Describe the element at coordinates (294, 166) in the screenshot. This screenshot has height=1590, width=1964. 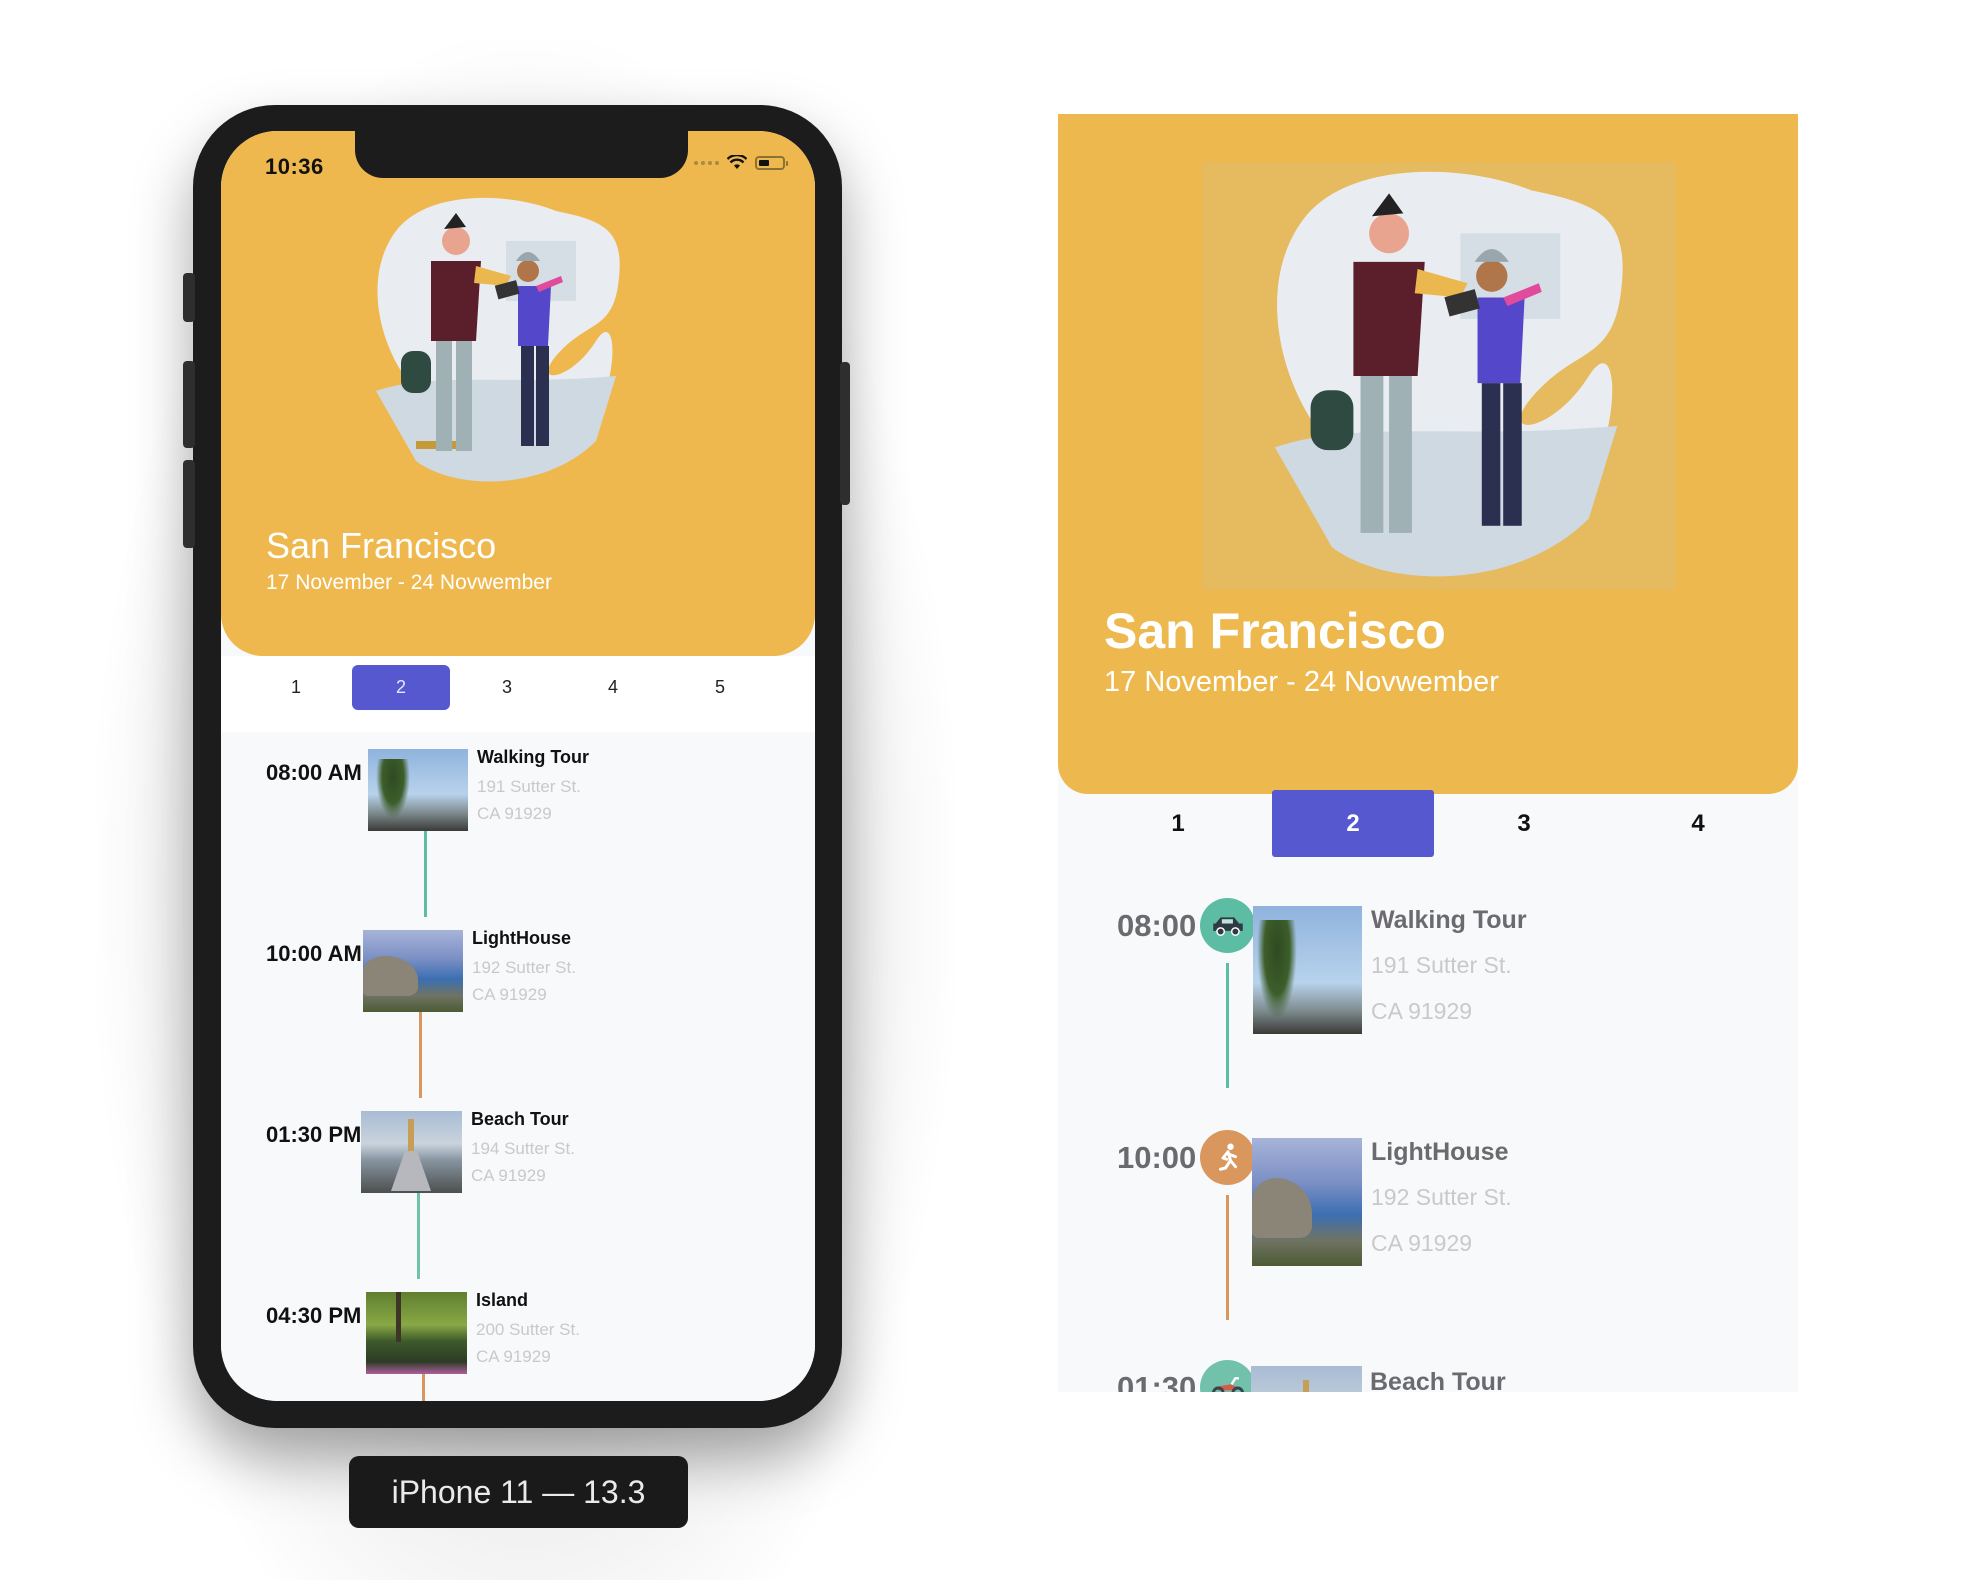
I see `status-time: 10:36` at that location.